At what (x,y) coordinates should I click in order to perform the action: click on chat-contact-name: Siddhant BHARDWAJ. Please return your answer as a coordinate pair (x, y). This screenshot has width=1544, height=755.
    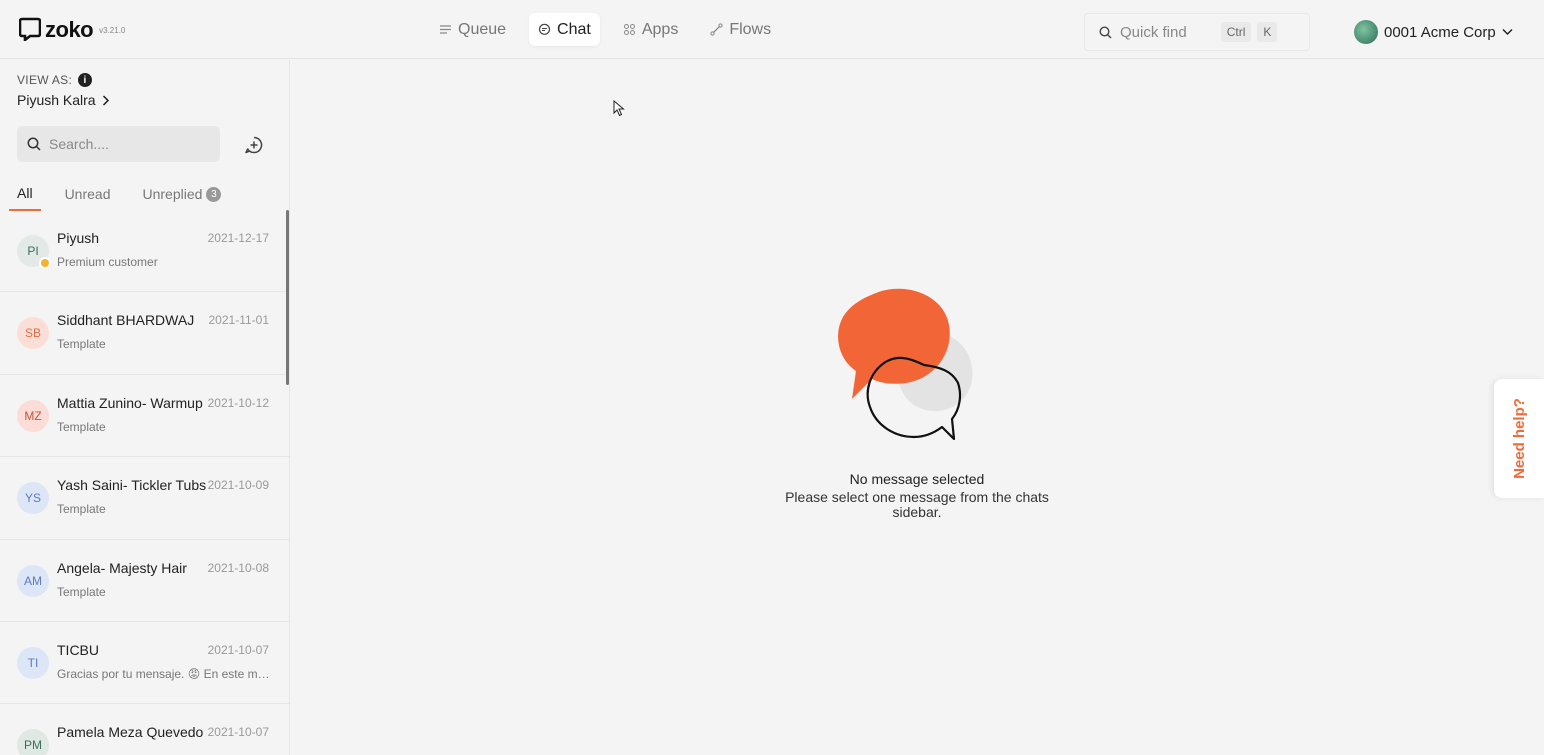
    Looking at the image, I should click on (126, 320).